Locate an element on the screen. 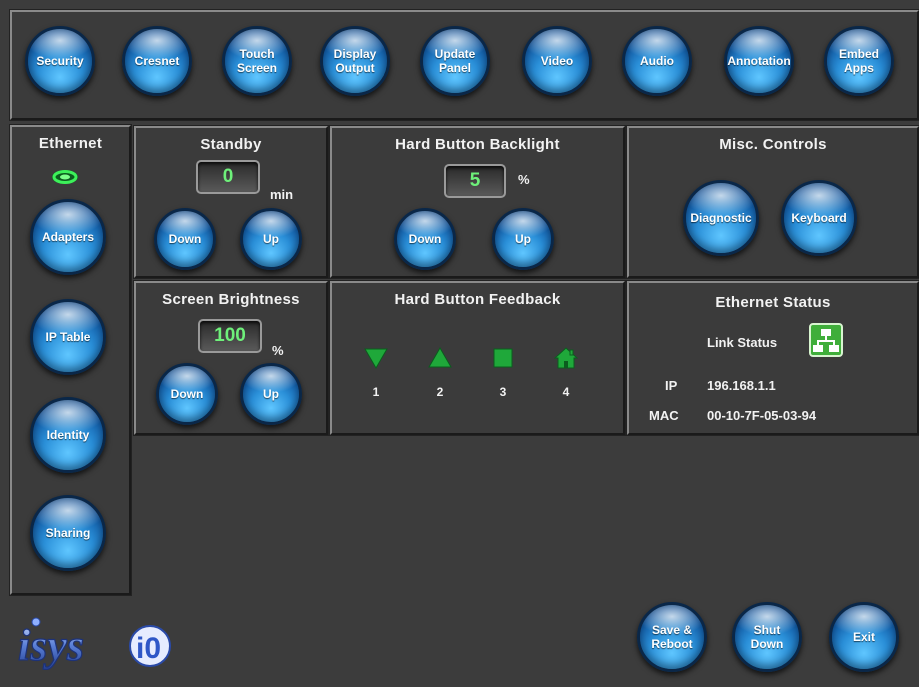 The height and width of the screenshot is (687, 919). keyboard-label: Keyboard is located at coordinates (819, 218).